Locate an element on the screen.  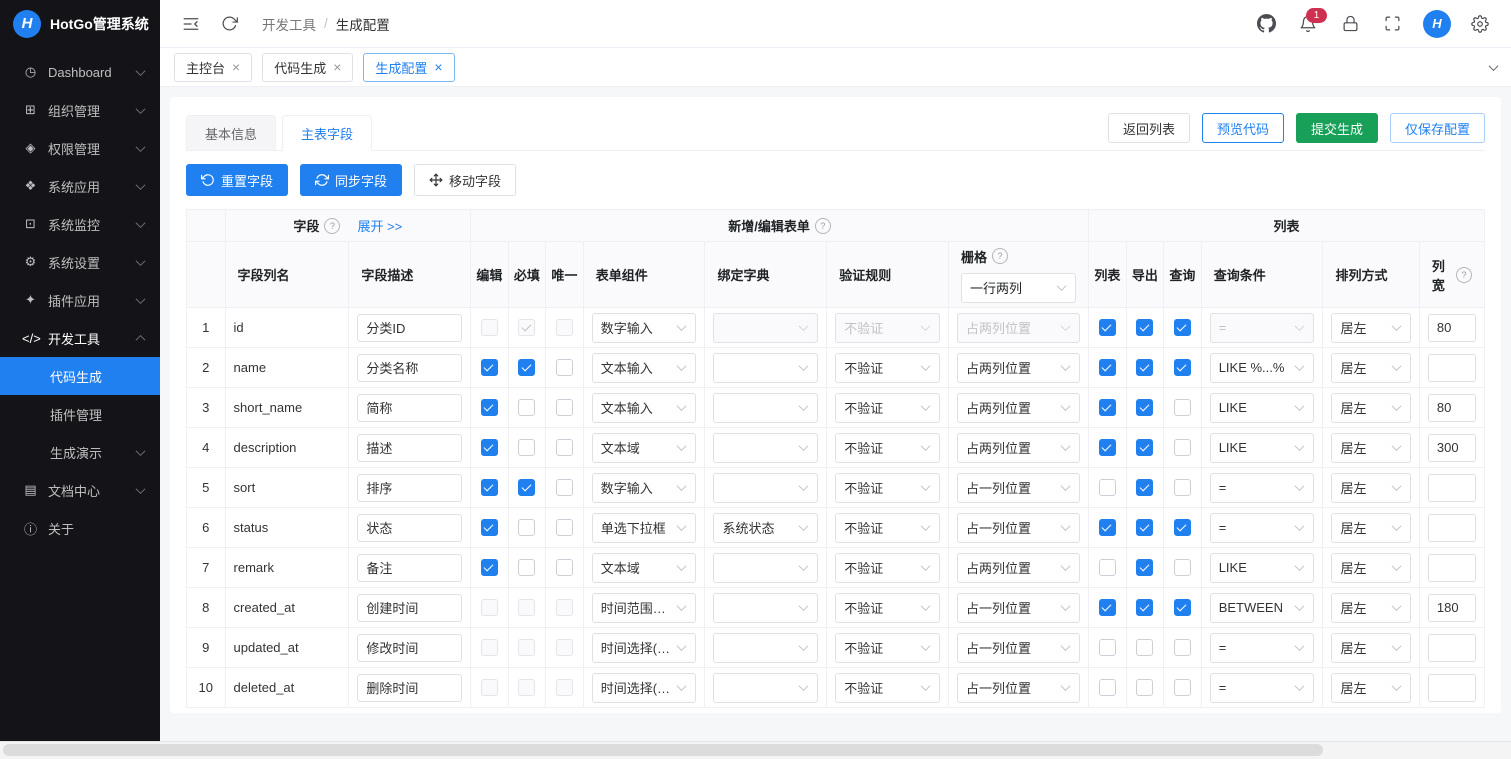
reset-fields-button: 重置字段 is located at coordinates (237, 180).